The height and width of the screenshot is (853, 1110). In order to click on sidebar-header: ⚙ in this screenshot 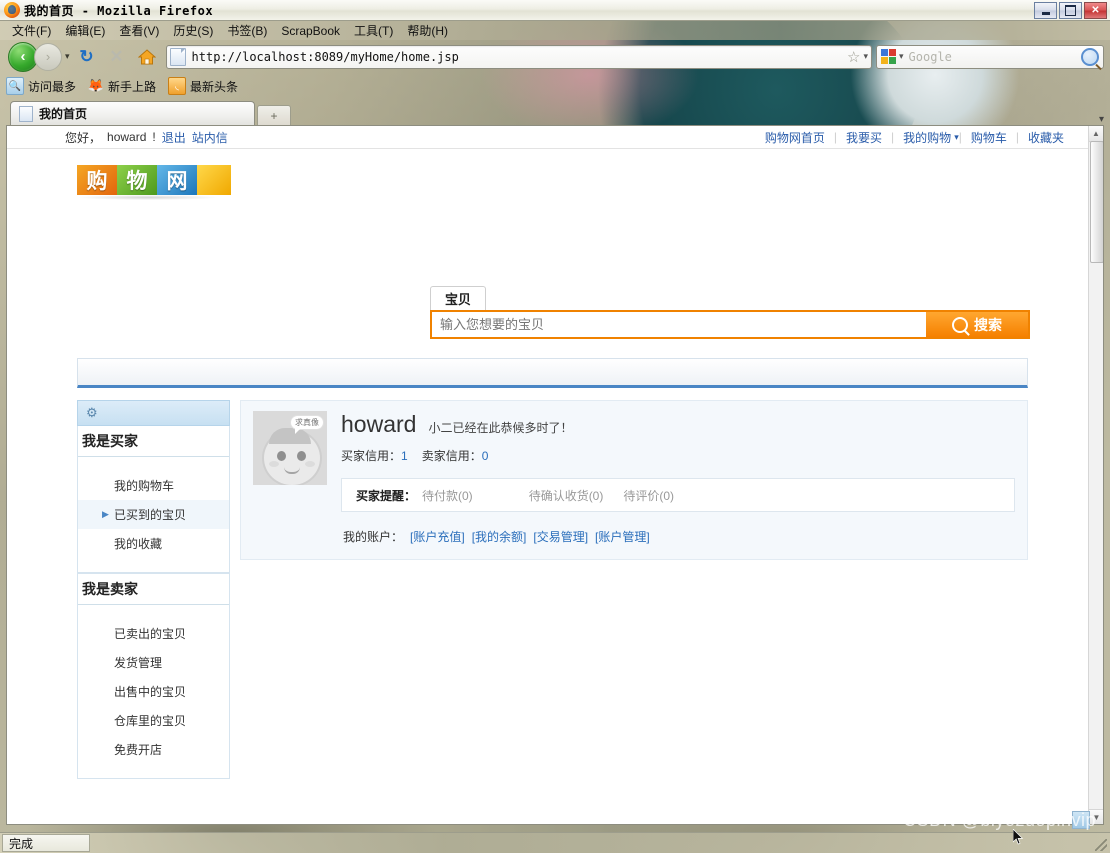, I will do `click(153, 413)`.